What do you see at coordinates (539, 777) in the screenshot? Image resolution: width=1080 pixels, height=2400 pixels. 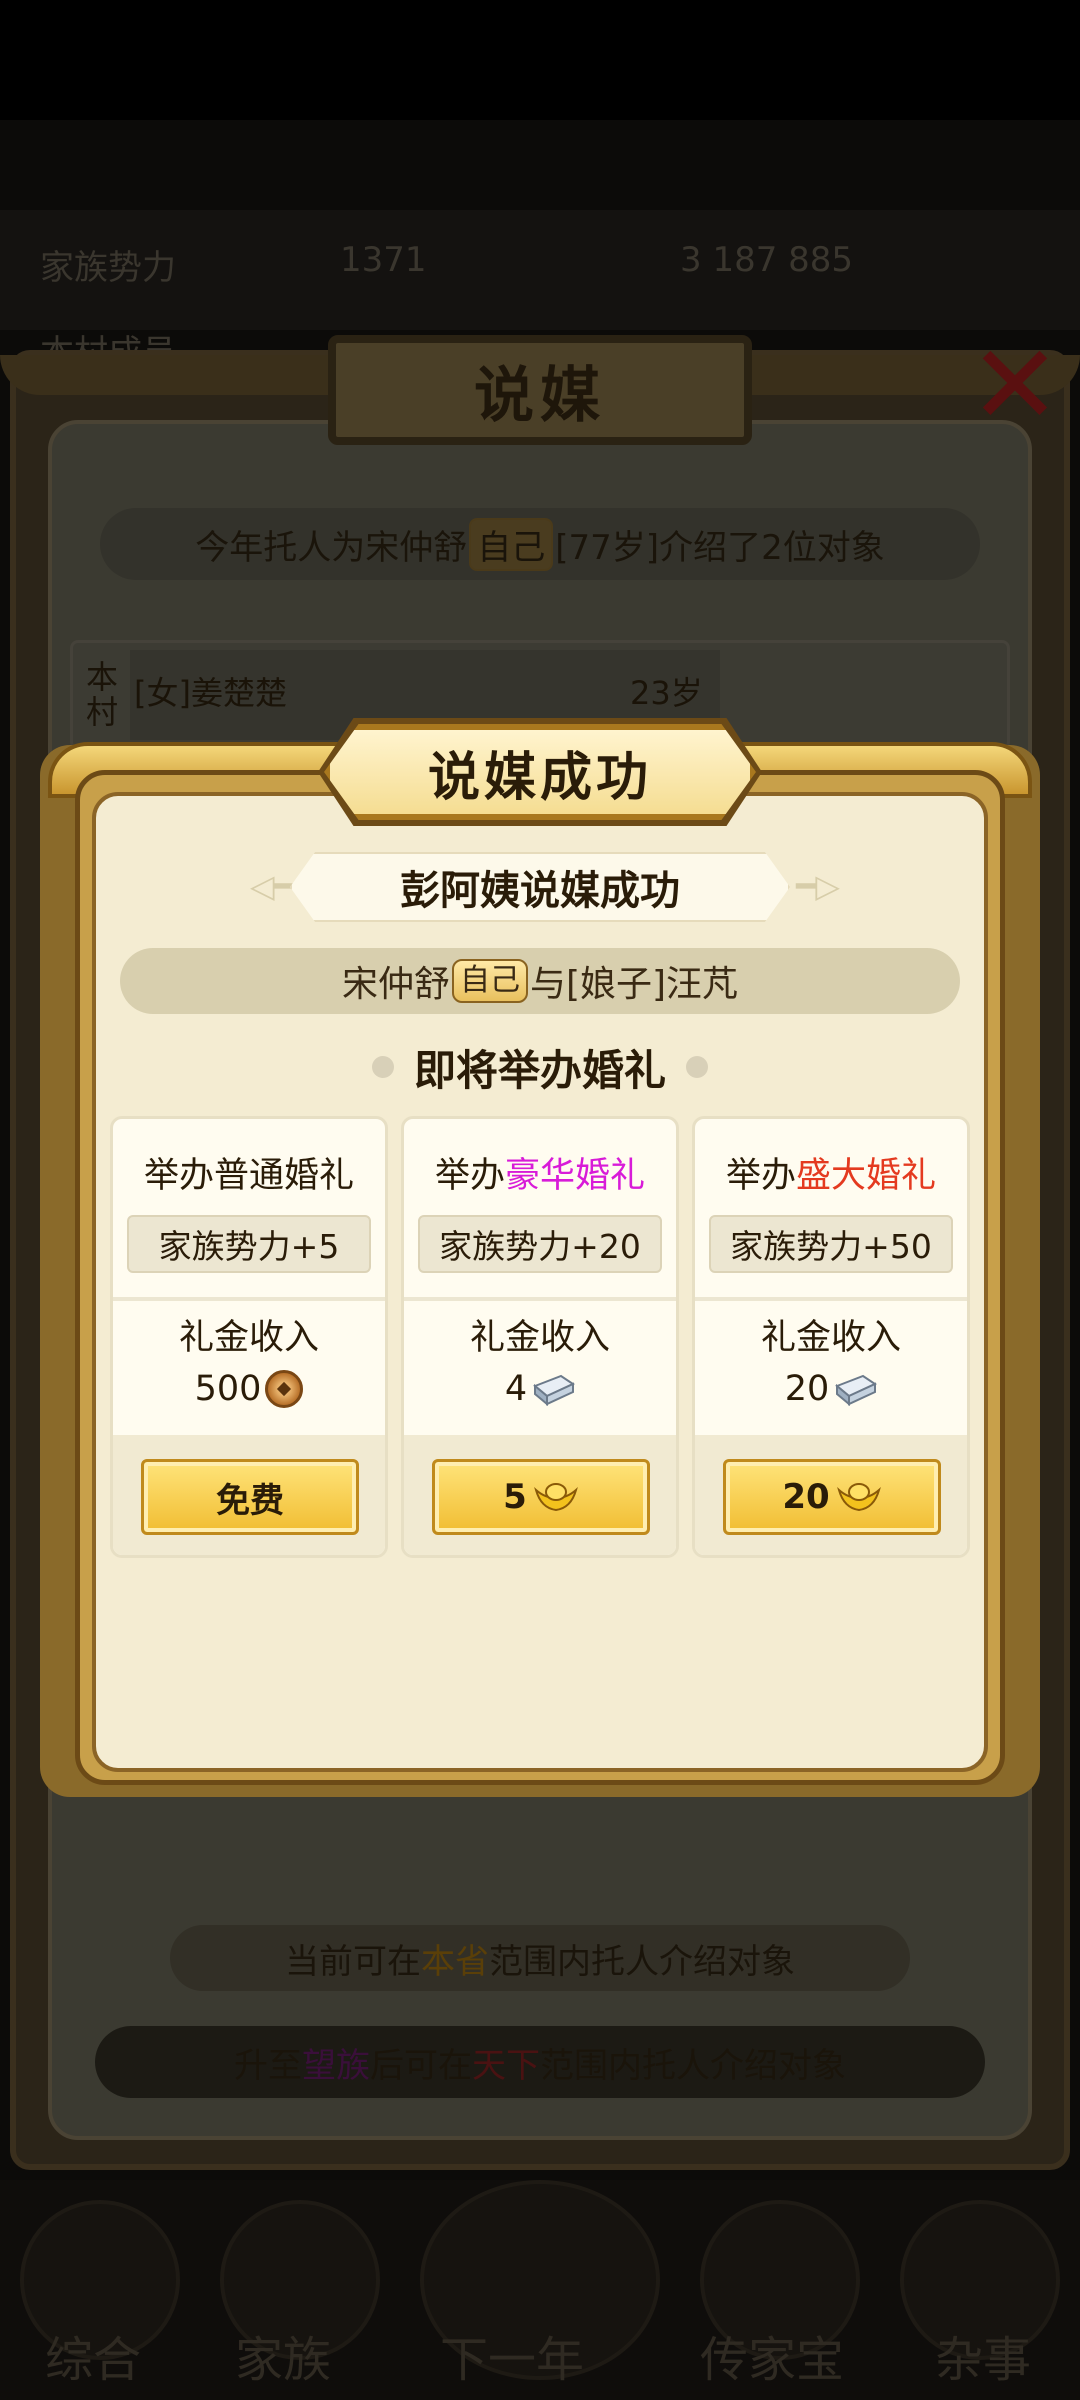 I see `success-title: 说媒成功` at bounding box center [539, 777].